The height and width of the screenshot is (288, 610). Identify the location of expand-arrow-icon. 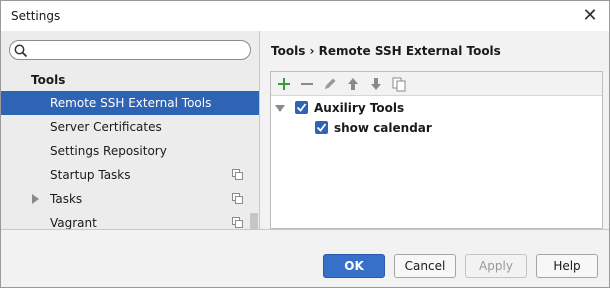
(35, 199).